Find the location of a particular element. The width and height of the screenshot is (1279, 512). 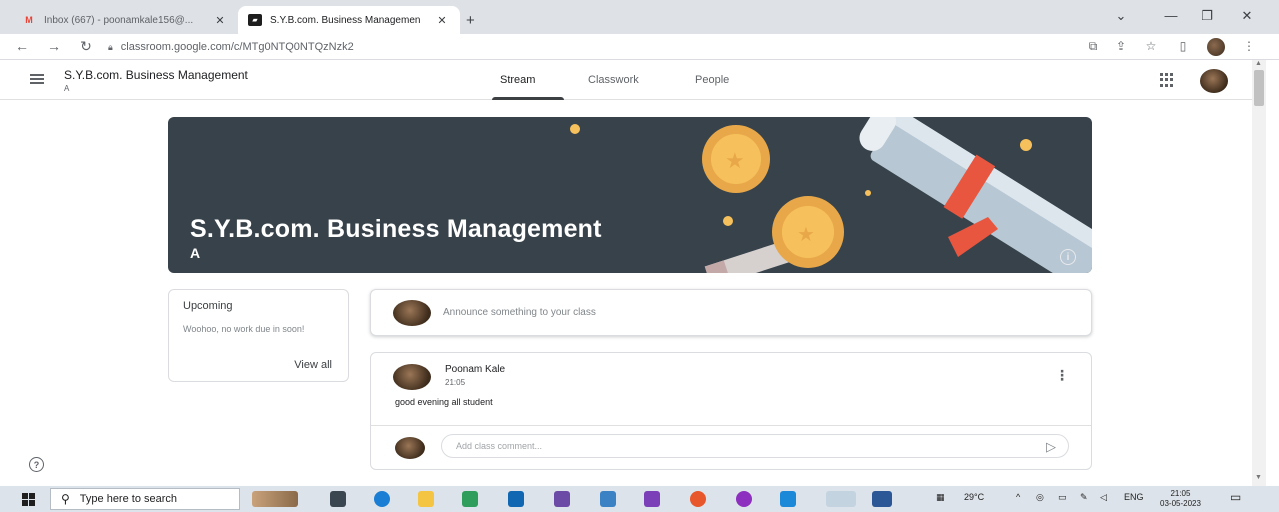

search-icon: ⚲ is located at coordinates (65, 499).